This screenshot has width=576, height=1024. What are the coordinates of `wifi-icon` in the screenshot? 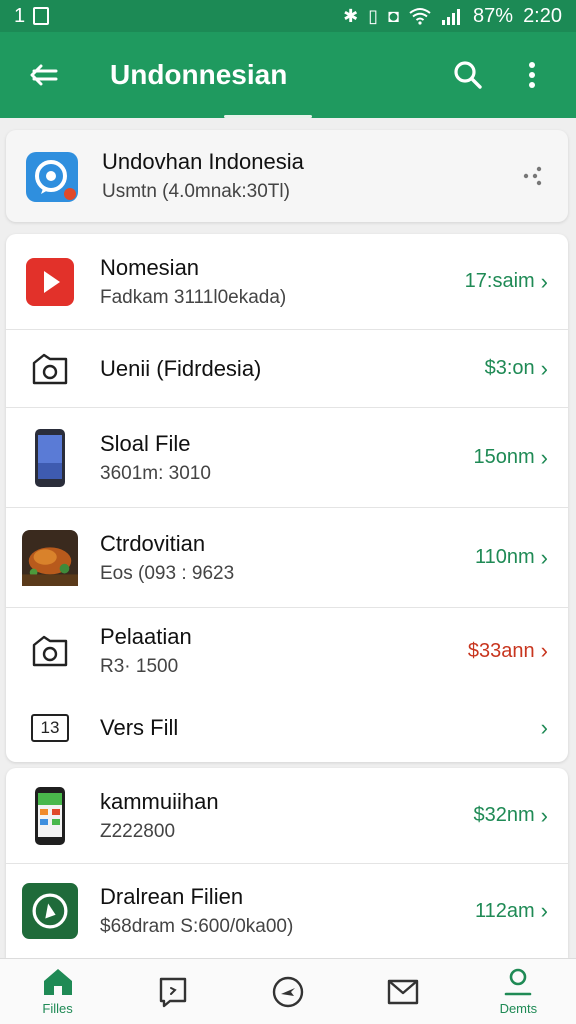 It's located at (420, 16).